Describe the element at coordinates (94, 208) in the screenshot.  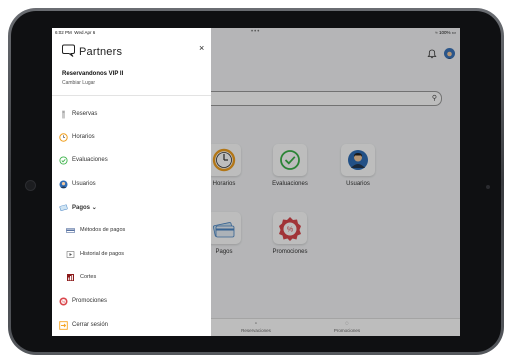
I see `chevron-down-icon: ⌄` at that location.